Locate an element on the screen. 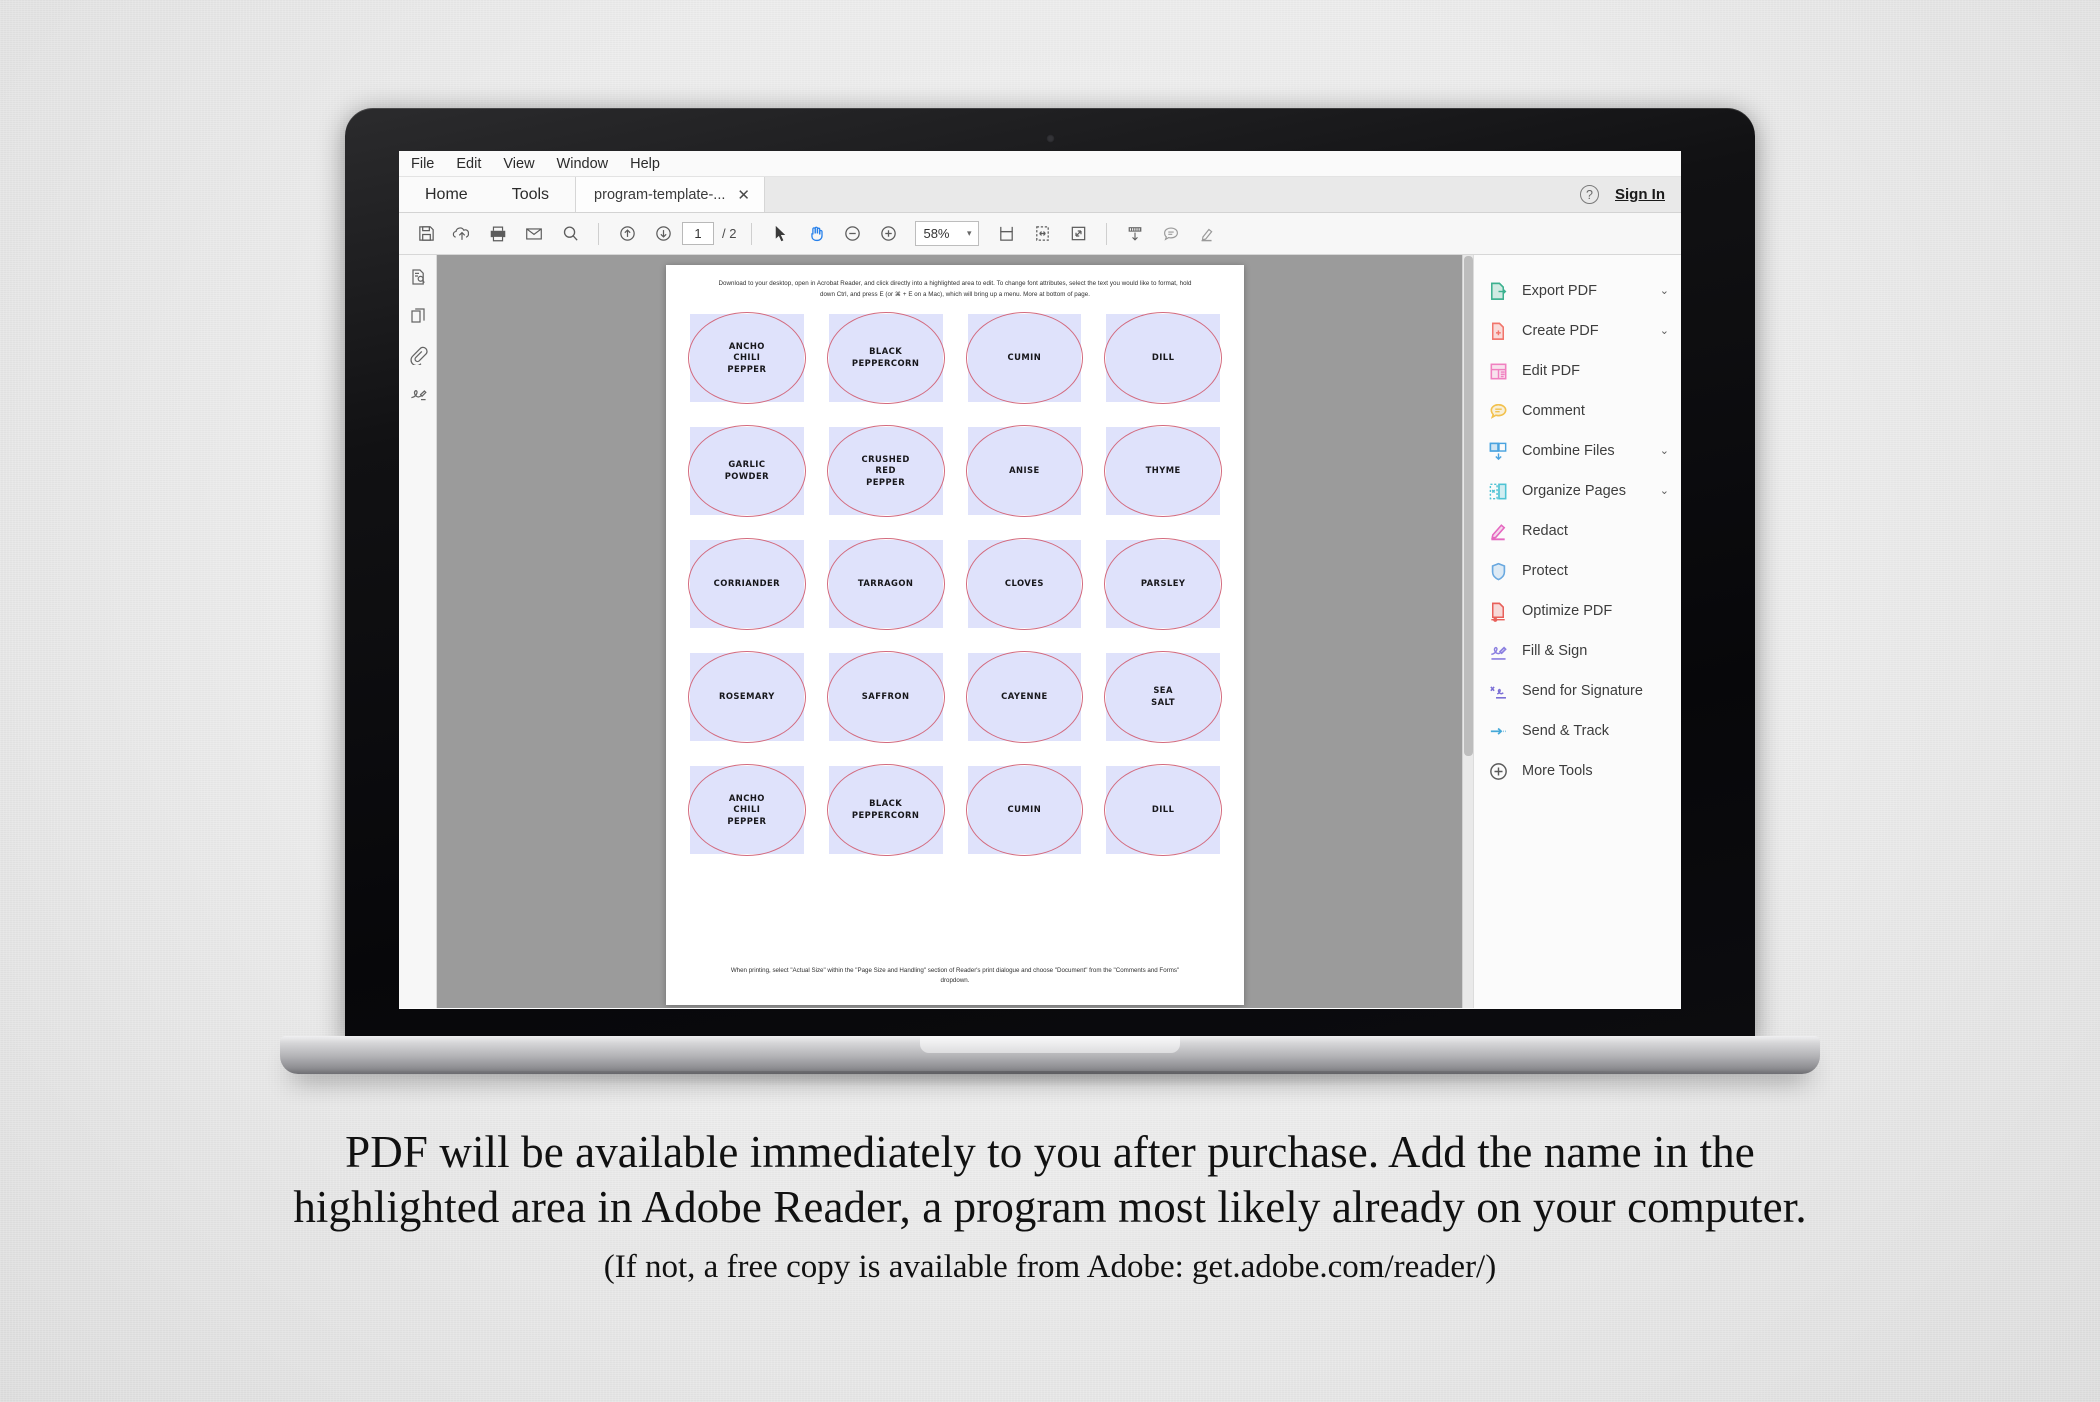 This screenshot has height=1402, width=2100. next-page-icon is located at coordinates (663, 234).